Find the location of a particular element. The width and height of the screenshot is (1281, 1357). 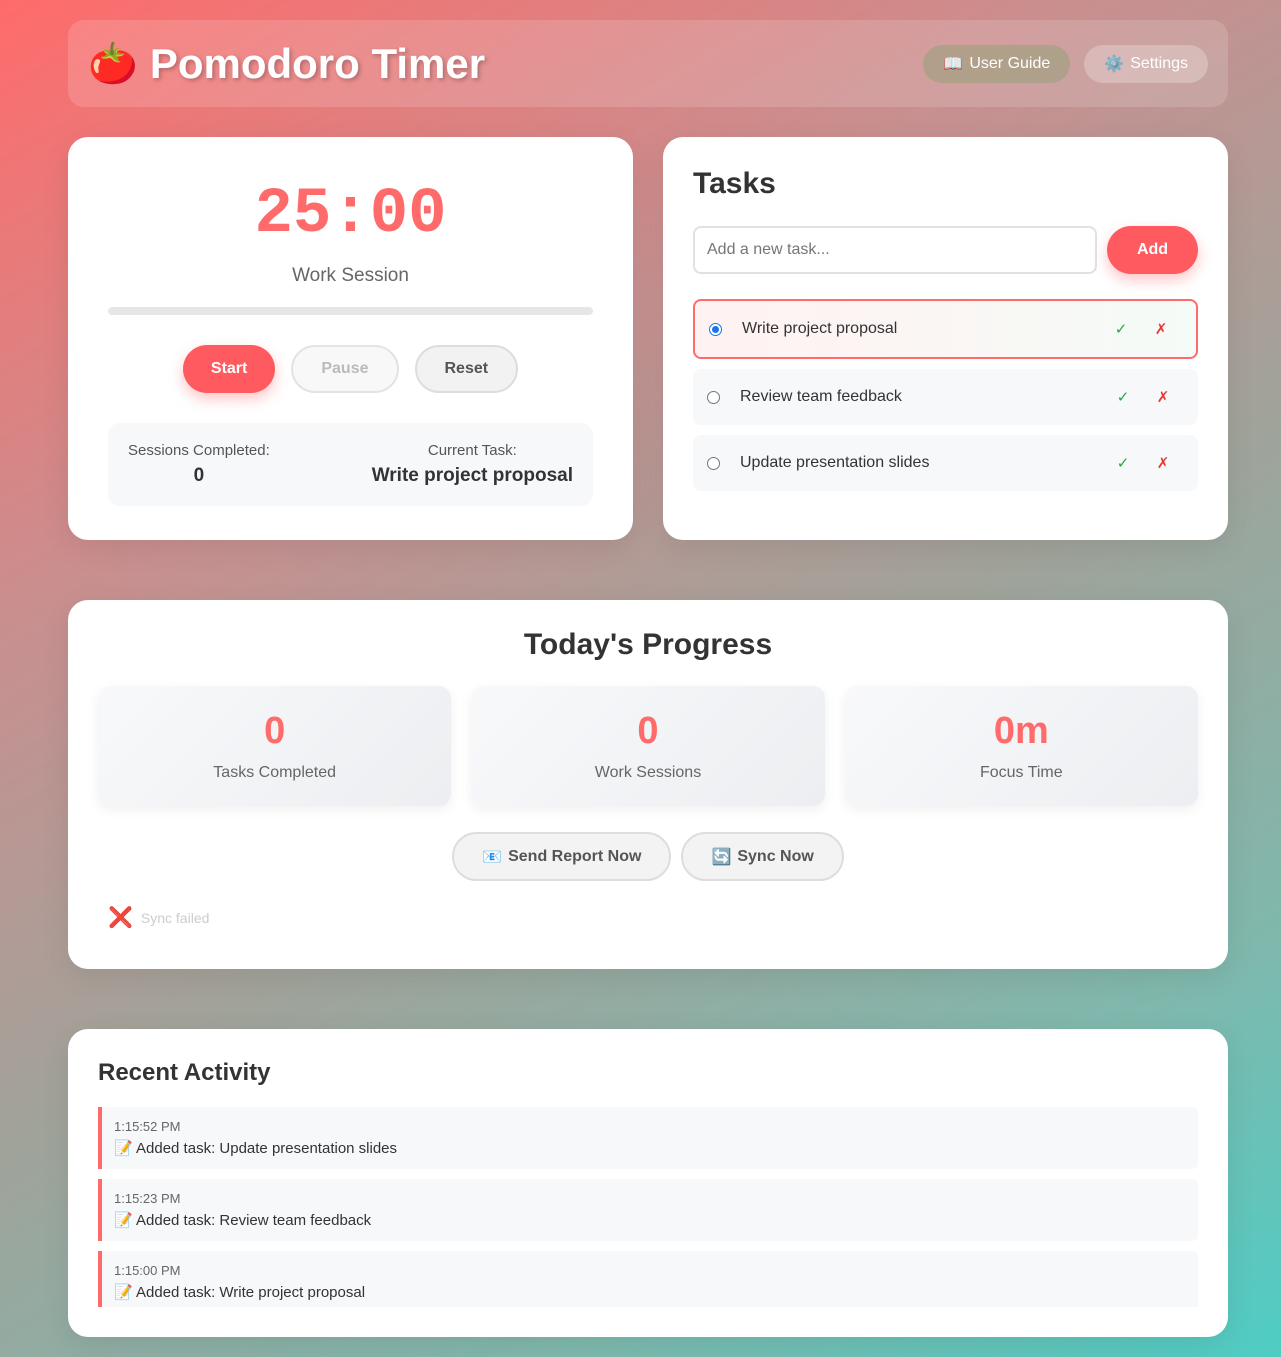

send-report-label: Send Report Now is located at coordinates (575, 856).